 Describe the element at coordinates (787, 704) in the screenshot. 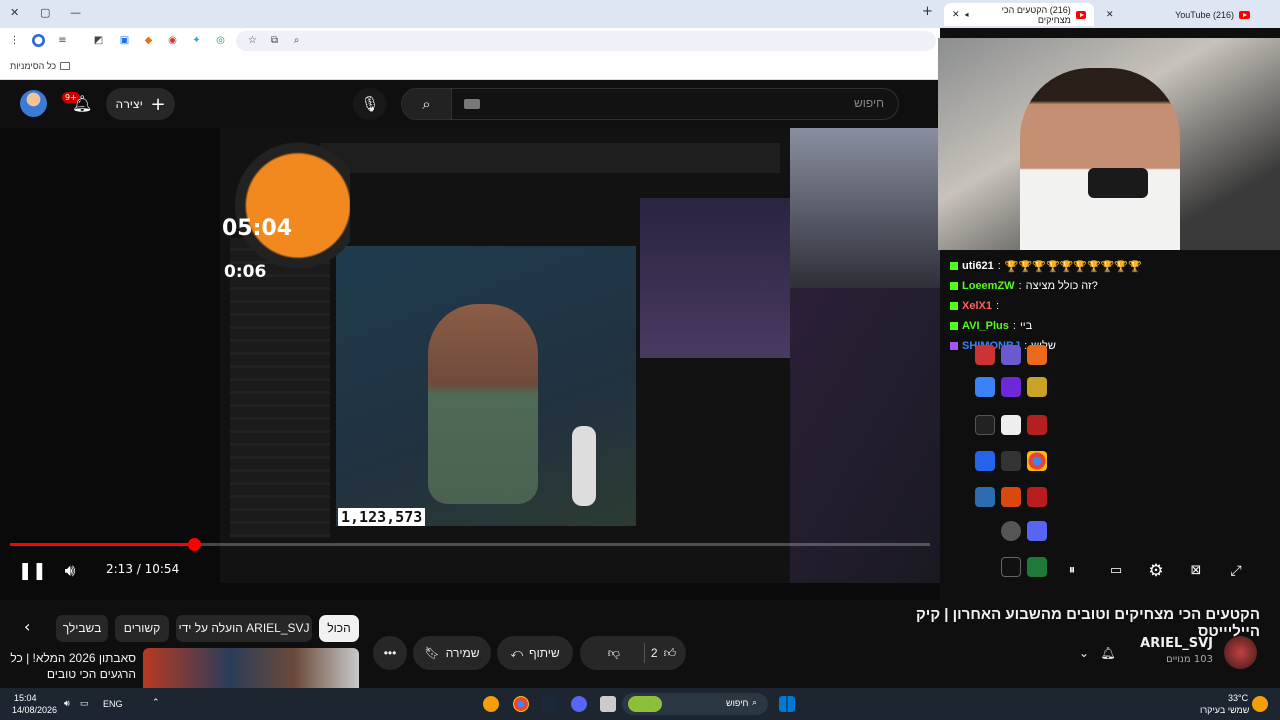

I see `windows-start-icon` at that location.